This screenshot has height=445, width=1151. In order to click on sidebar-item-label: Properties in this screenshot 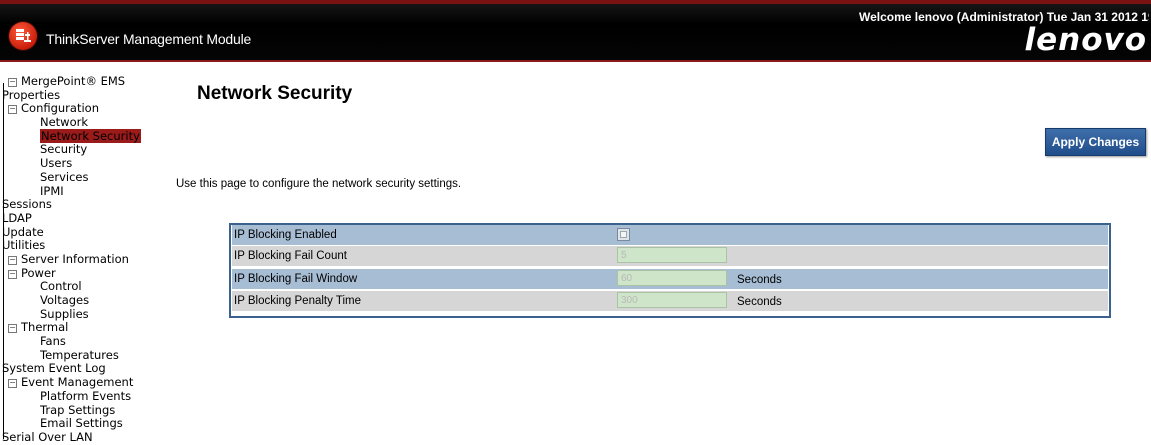, I will do `click(31, 94)`.